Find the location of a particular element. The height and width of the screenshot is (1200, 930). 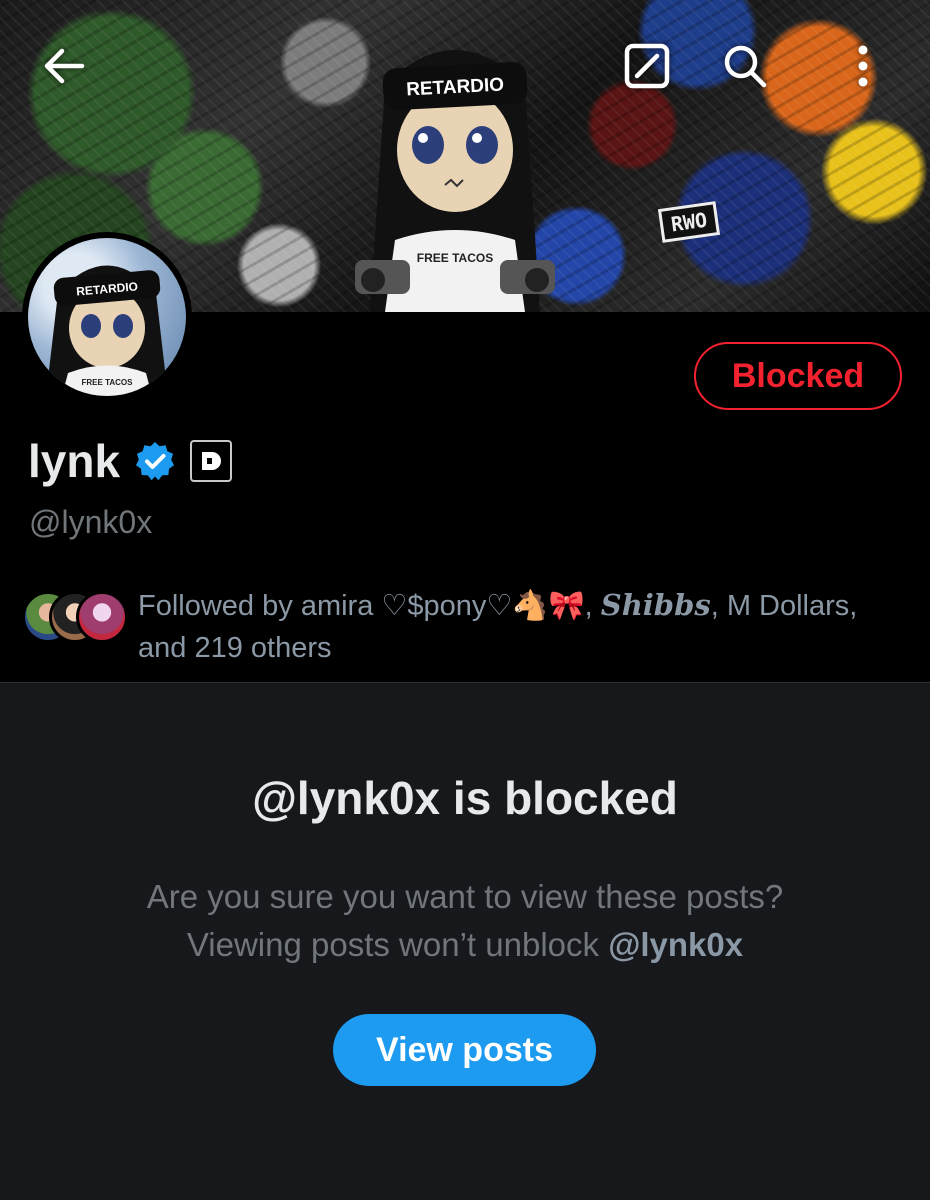

search-icon is located at coordinates (745, 66).